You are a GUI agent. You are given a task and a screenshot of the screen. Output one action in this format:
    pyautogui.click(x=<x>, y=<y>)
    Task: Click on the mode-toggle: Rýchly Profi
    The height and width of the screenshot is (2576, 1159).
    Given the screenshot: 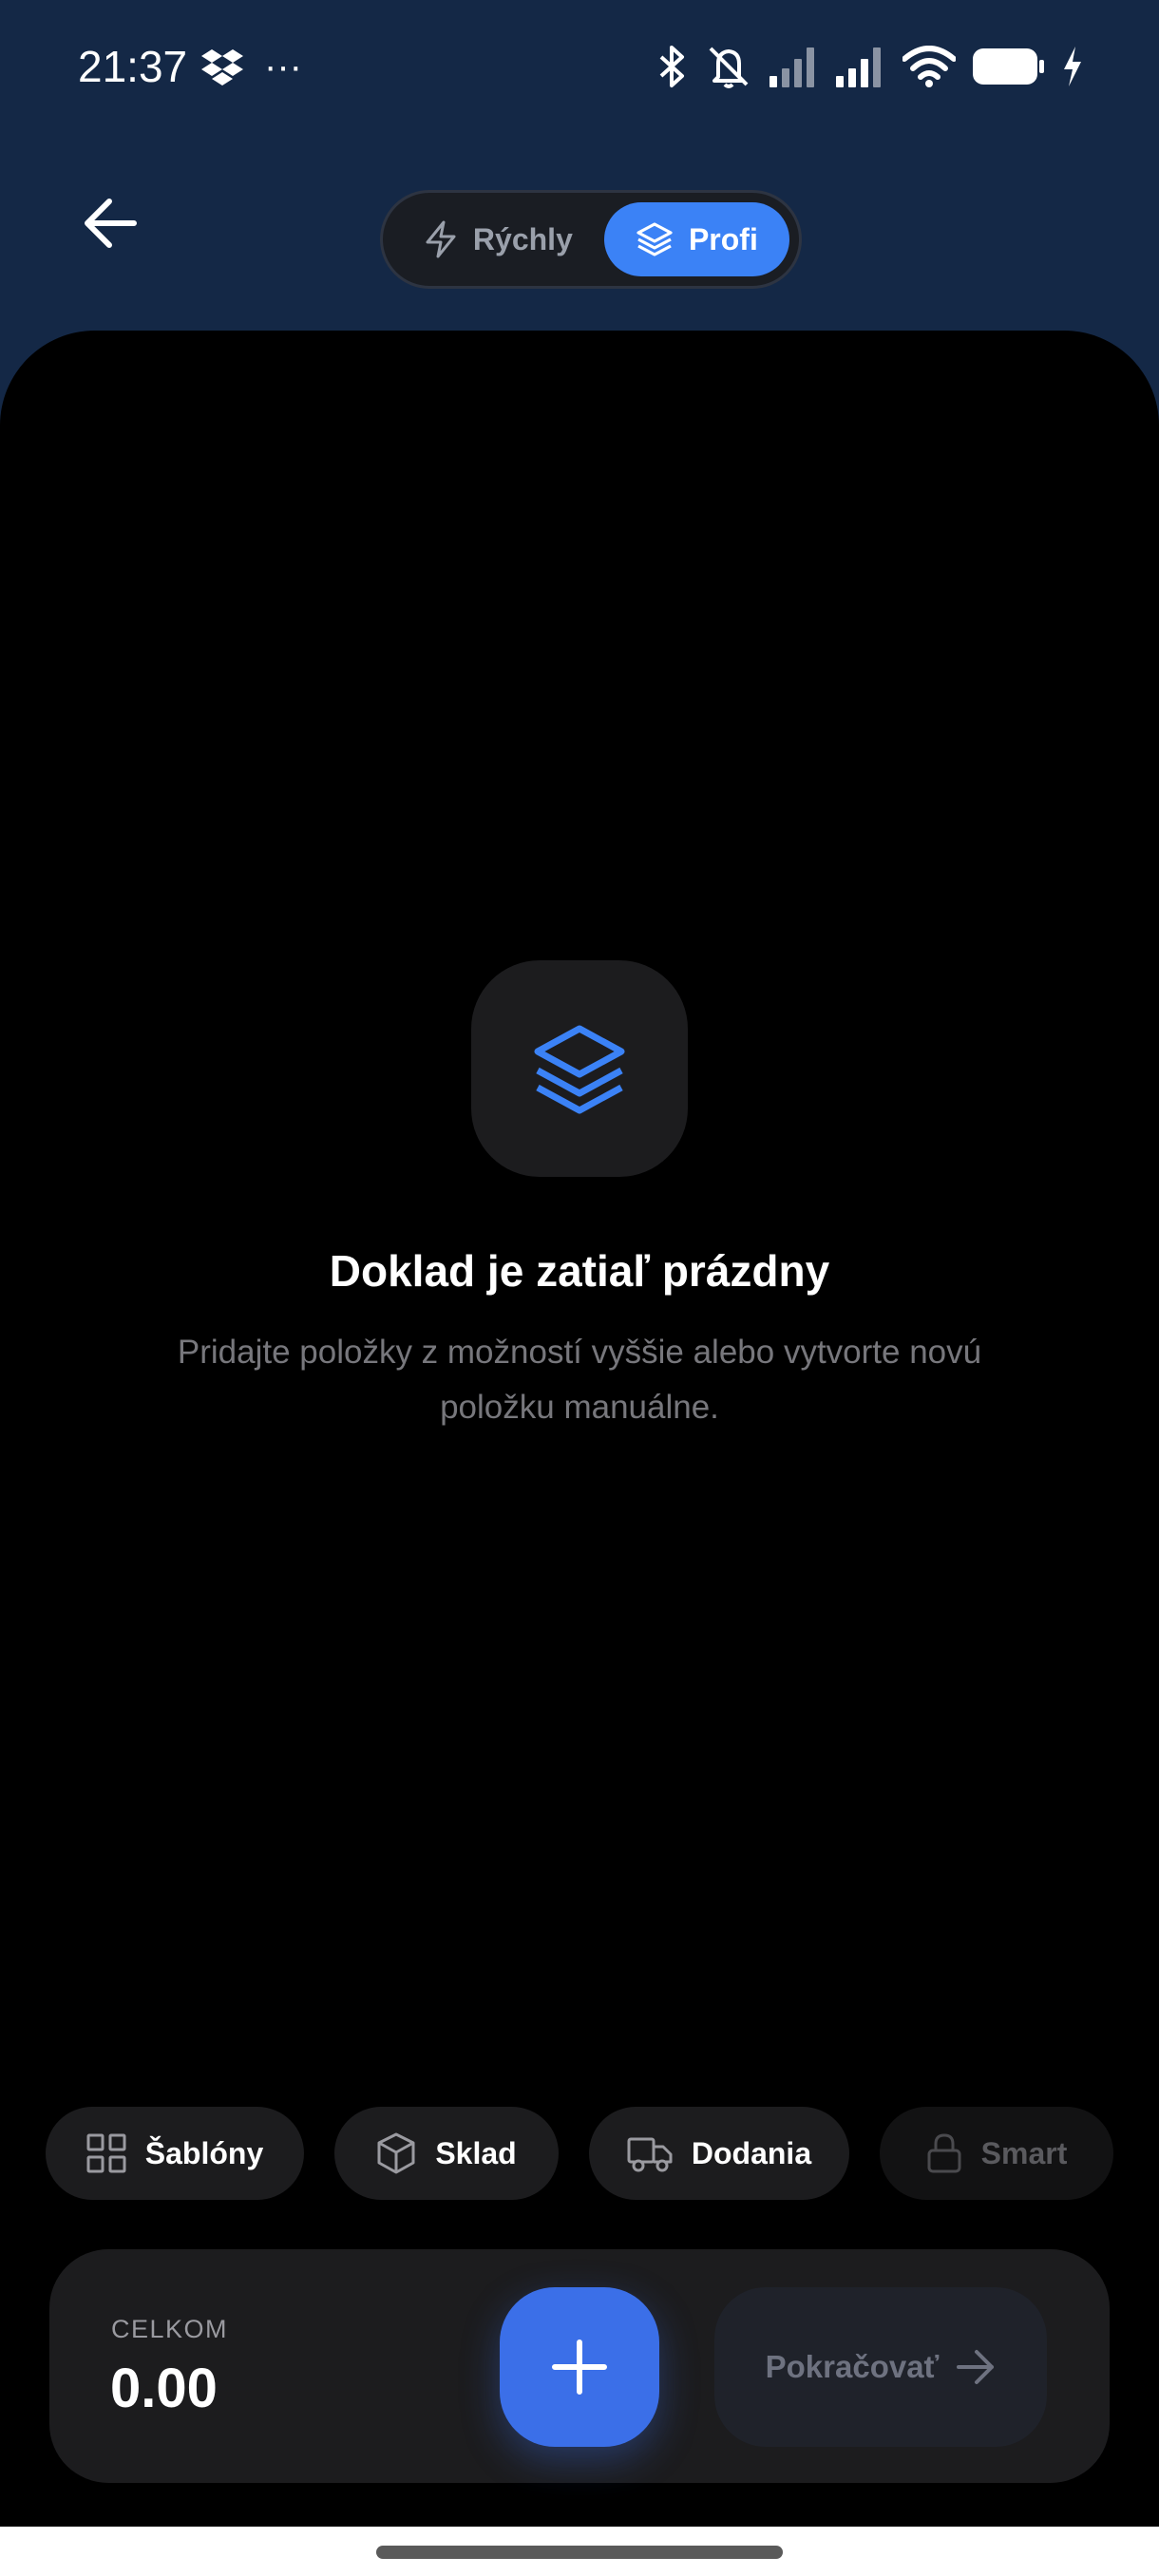 What is the action you would take?
    pyautogui.click(x=591, y=239)
    